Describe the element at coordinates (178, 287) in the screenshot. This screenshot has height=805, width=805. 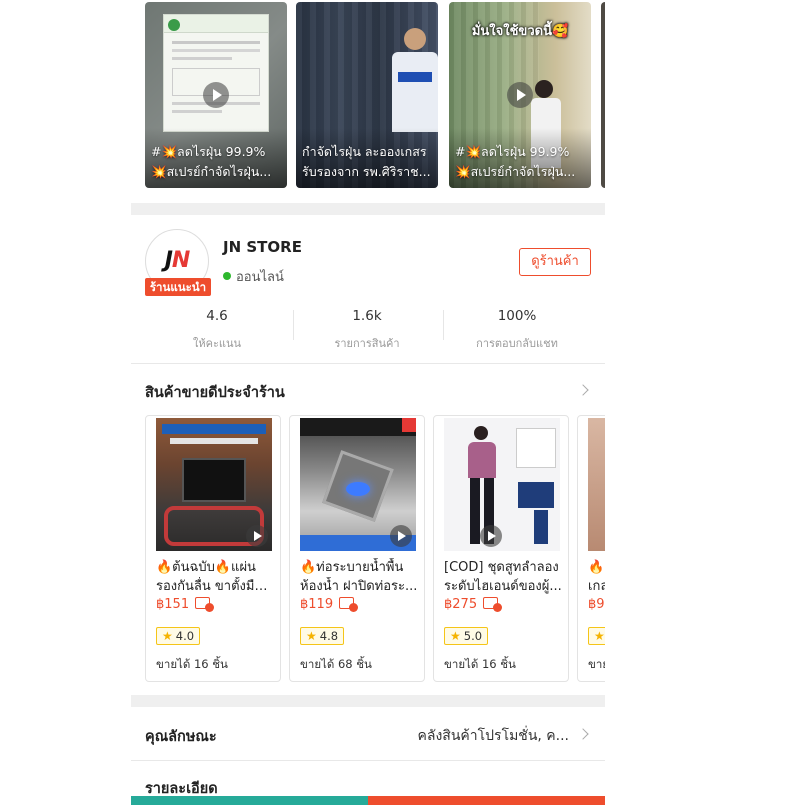
I see `recommended-shop-badge: ร้านแนะนำ` at that location.